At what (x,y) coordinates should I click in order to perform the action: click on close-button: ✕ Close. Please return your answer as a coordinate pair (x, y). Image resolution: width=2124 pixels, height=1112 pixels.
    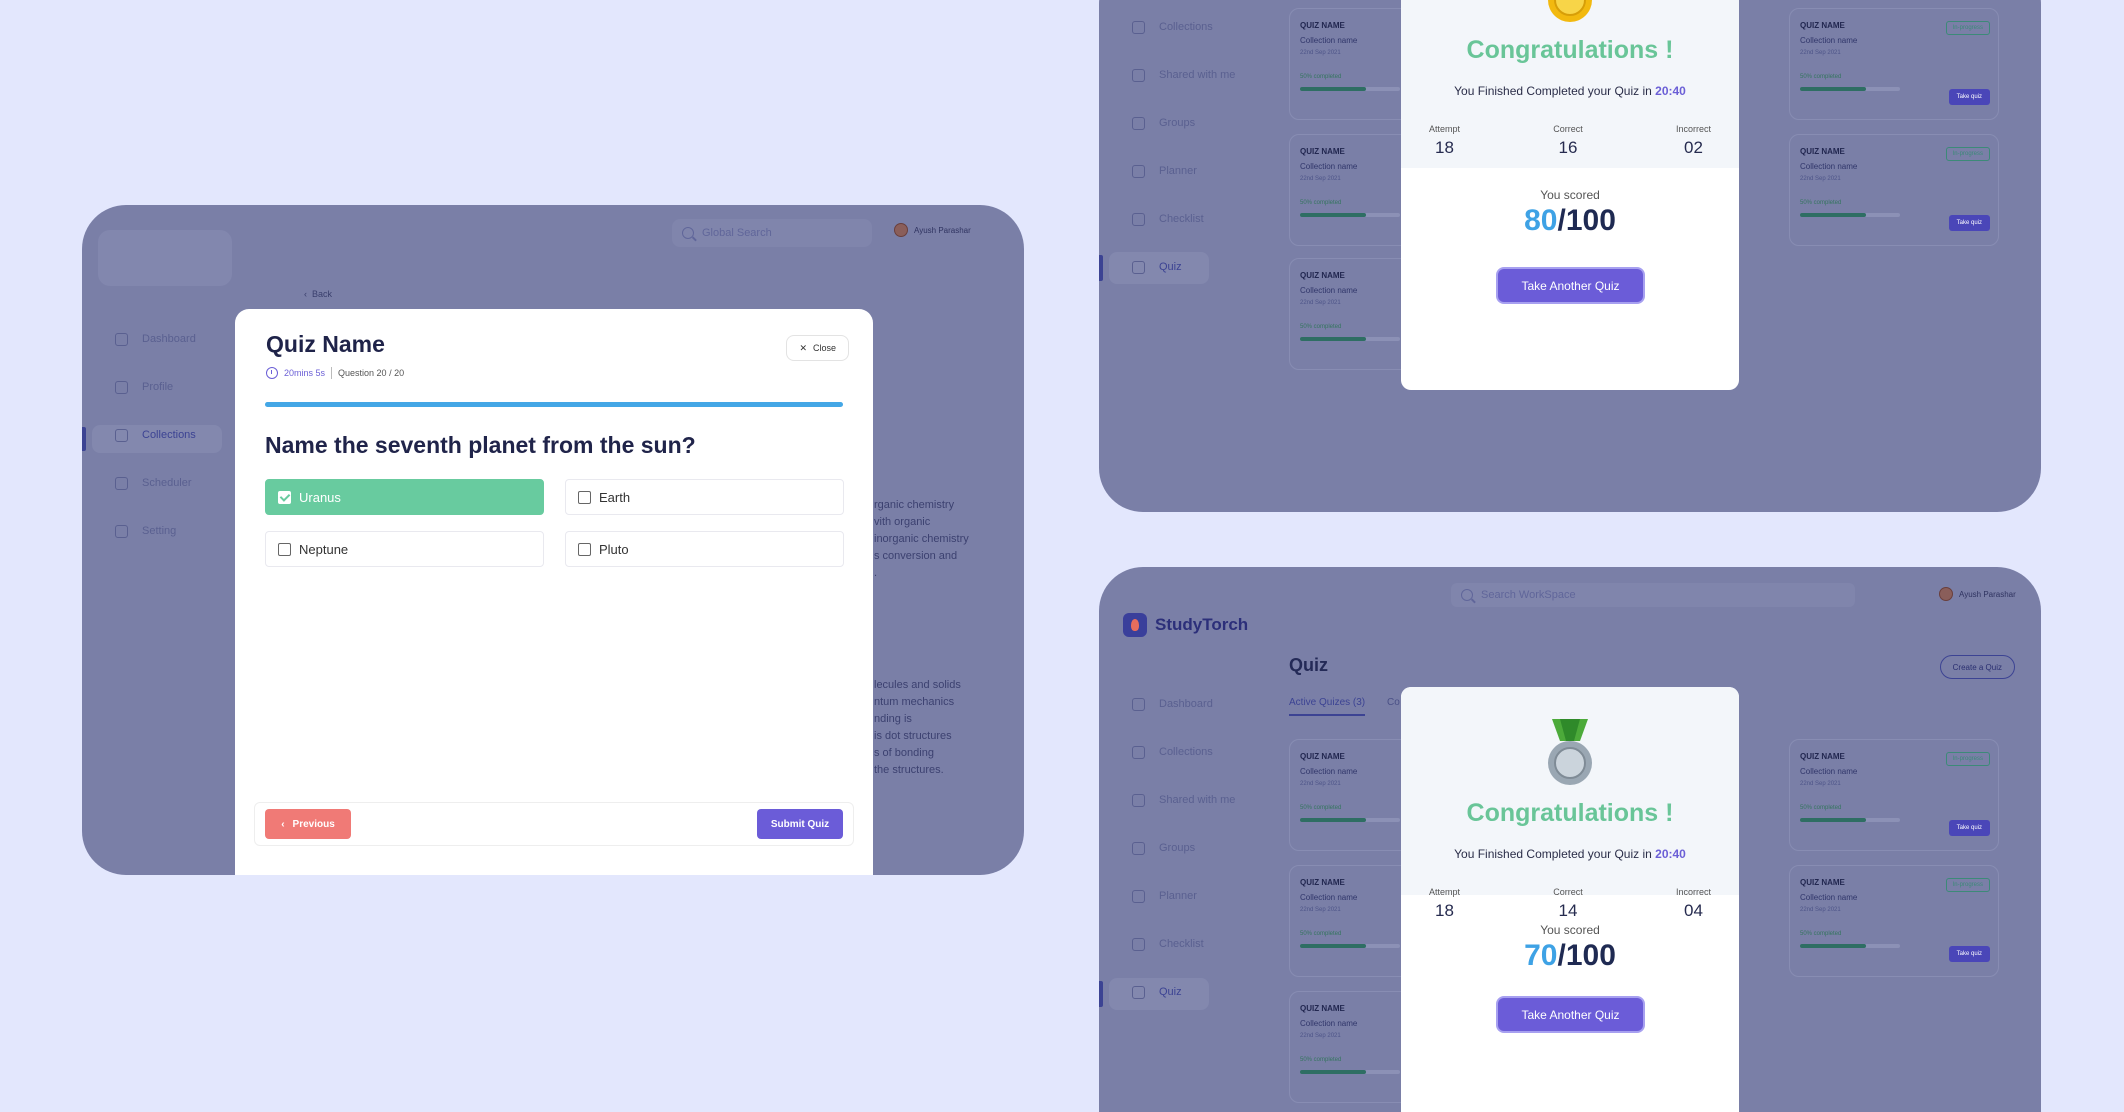
    Looking at the image, I should click on (817, 348).